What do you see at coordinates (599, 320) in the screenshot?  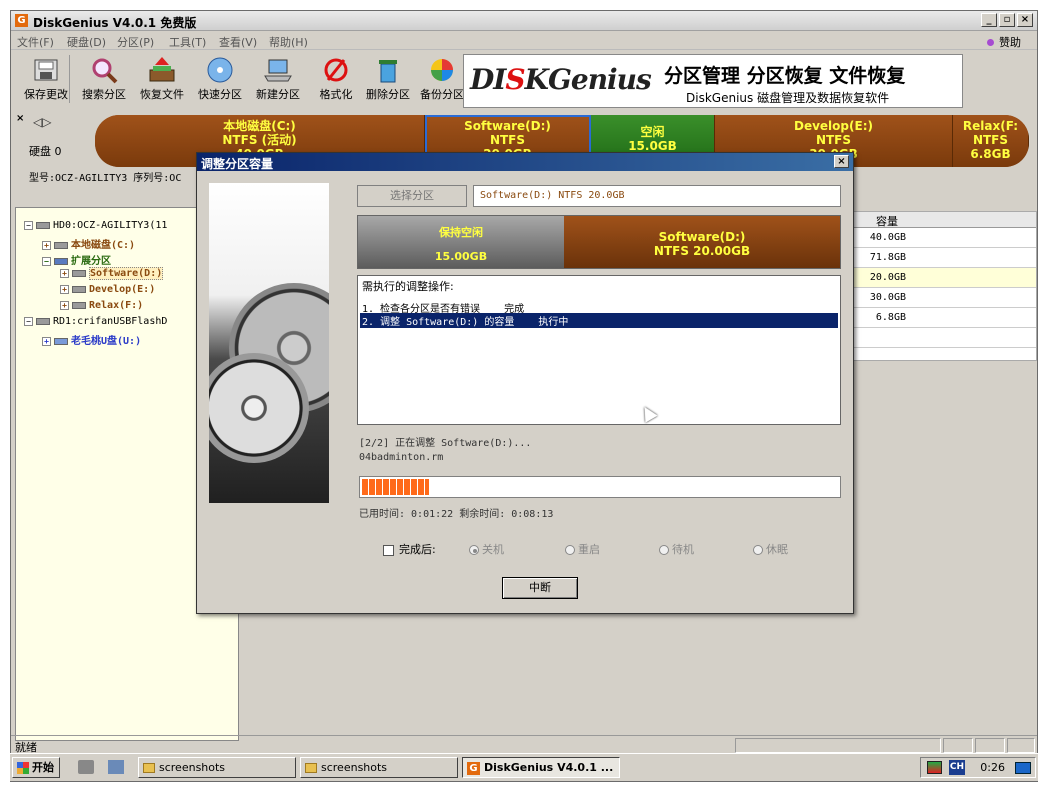 I see `operation-item: 2. 调整 Software(D:) 的容量 执行中` at bounding box center [599, 320].